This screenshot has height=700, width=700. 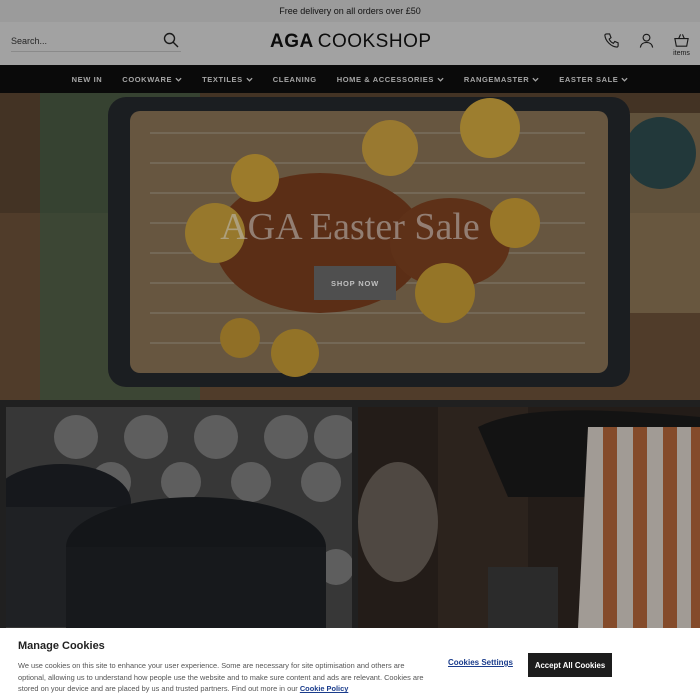 I want to click on nav-item-textiles: TEXTILES, so click(x=227, y=79).